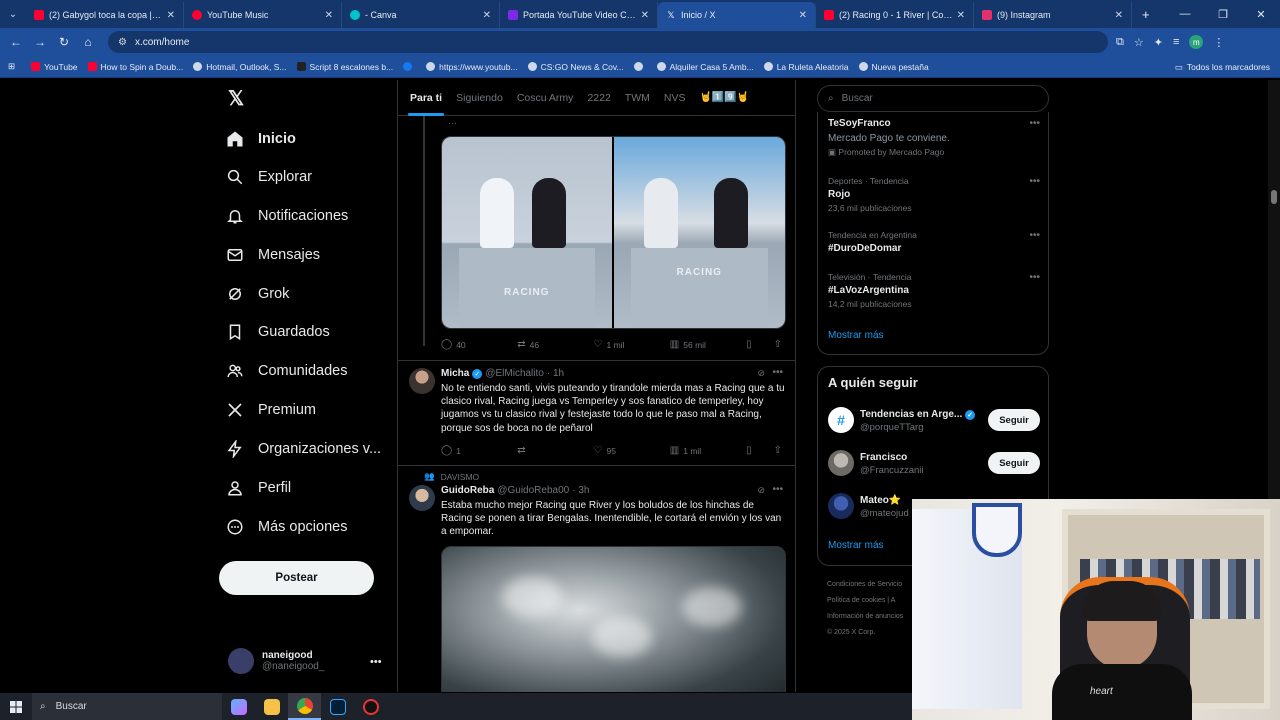 This screenshot has width=1280, height=720. What do you see at coordinates (708, 344) in the screenshot?
I see `views-button: ▥ 56 mil` at bounding box center [708, 344].